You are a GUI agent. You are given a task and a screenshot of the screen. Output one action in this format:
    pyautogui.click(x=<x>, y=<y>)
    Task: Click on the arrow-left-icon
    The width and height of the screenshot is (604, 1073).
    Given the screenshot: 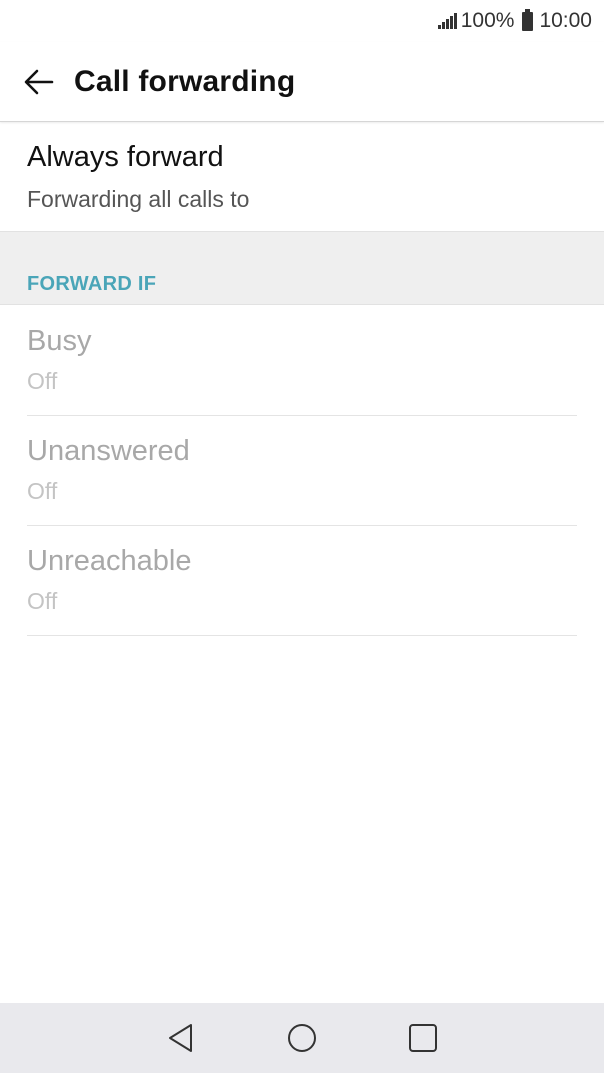 What is the action you would take?
    pyautogui.click(x=39, y=81)
    